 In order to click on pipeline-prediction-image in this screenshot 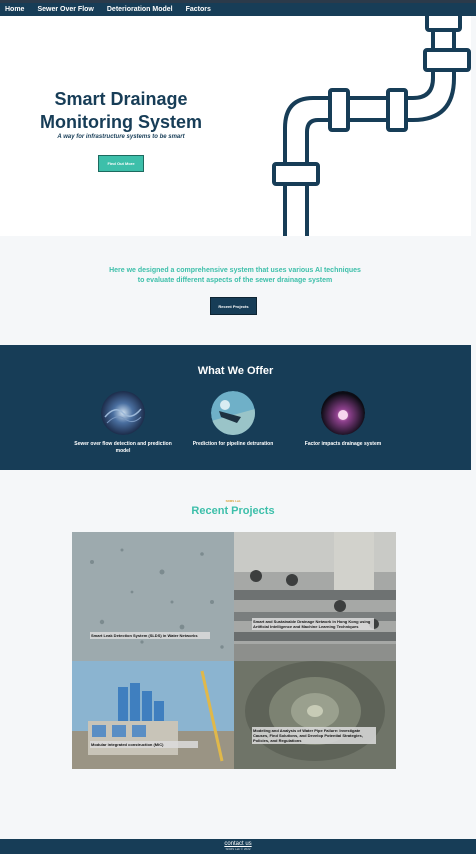, I will do `click(233, 413)`.